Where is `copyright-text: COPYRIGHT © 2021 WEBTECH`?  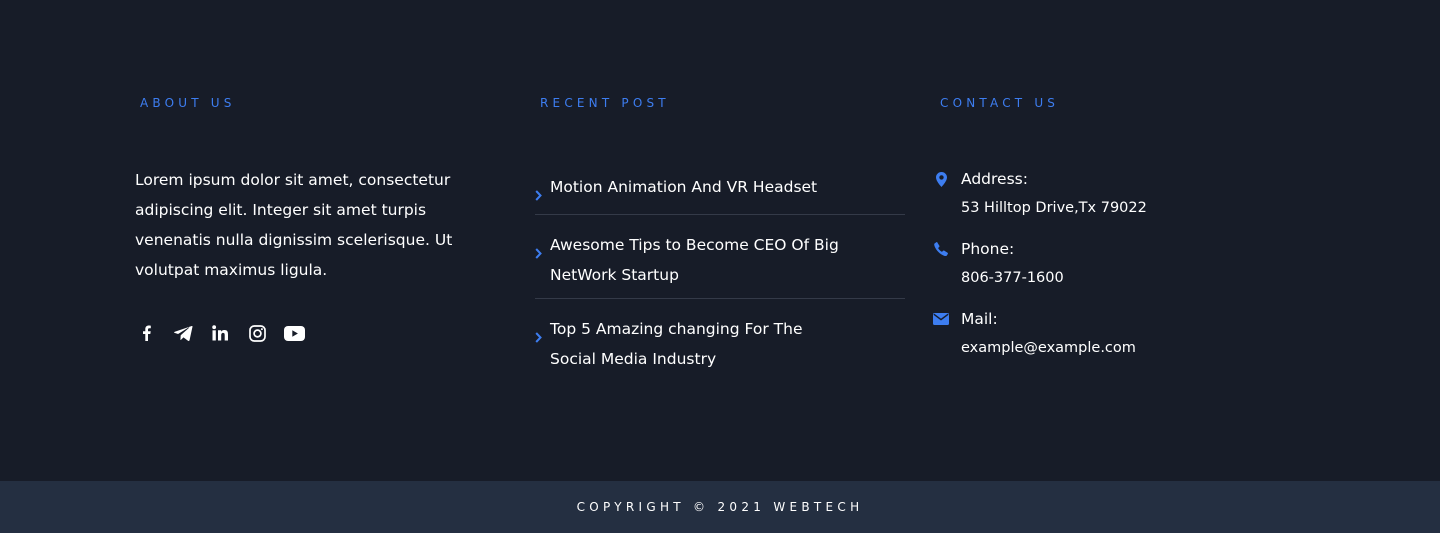 copyright-text: COPYRIGHT © 2021 WEBTECH is located at coordinates (720, 507).